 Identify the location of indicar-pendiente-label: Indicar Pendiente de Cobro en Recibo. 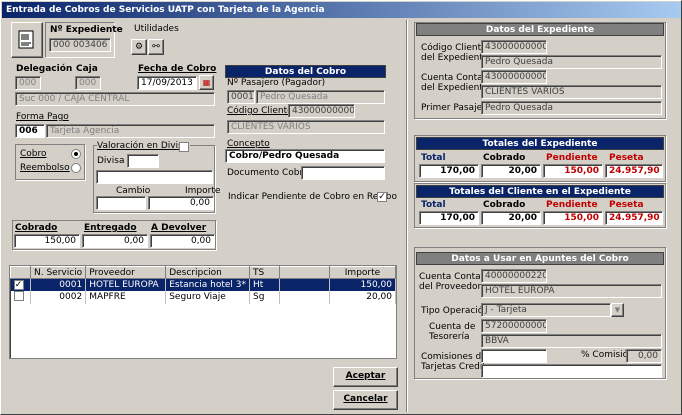
(312, 197).